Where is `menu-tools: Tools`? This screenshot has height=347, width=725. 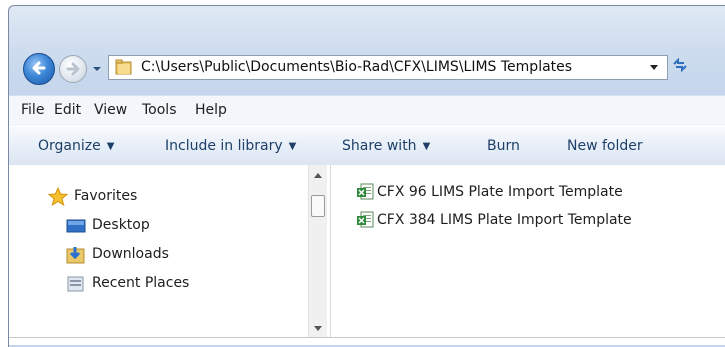
menu-tools: Tools is located at coordinates (159, 110).